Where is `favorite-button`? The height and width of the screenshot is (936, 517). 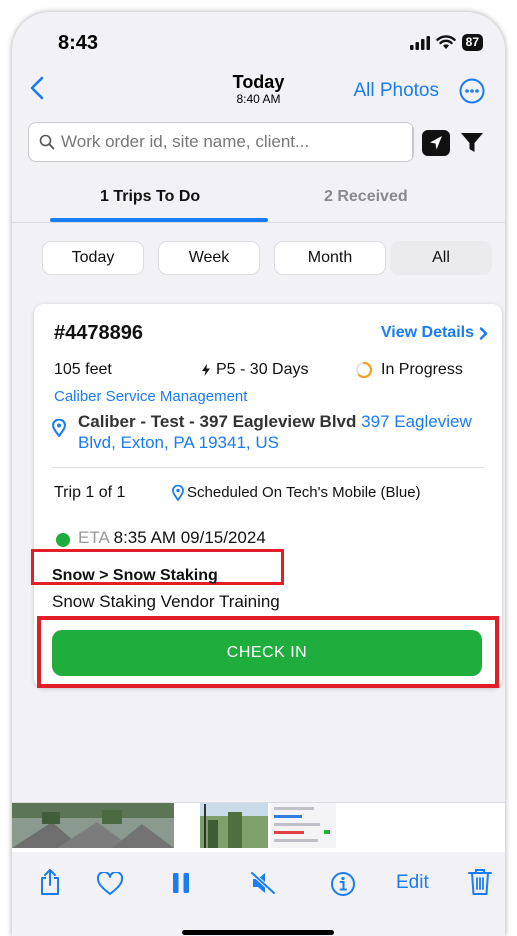 favorite-button is located at coordinates (110, 884).